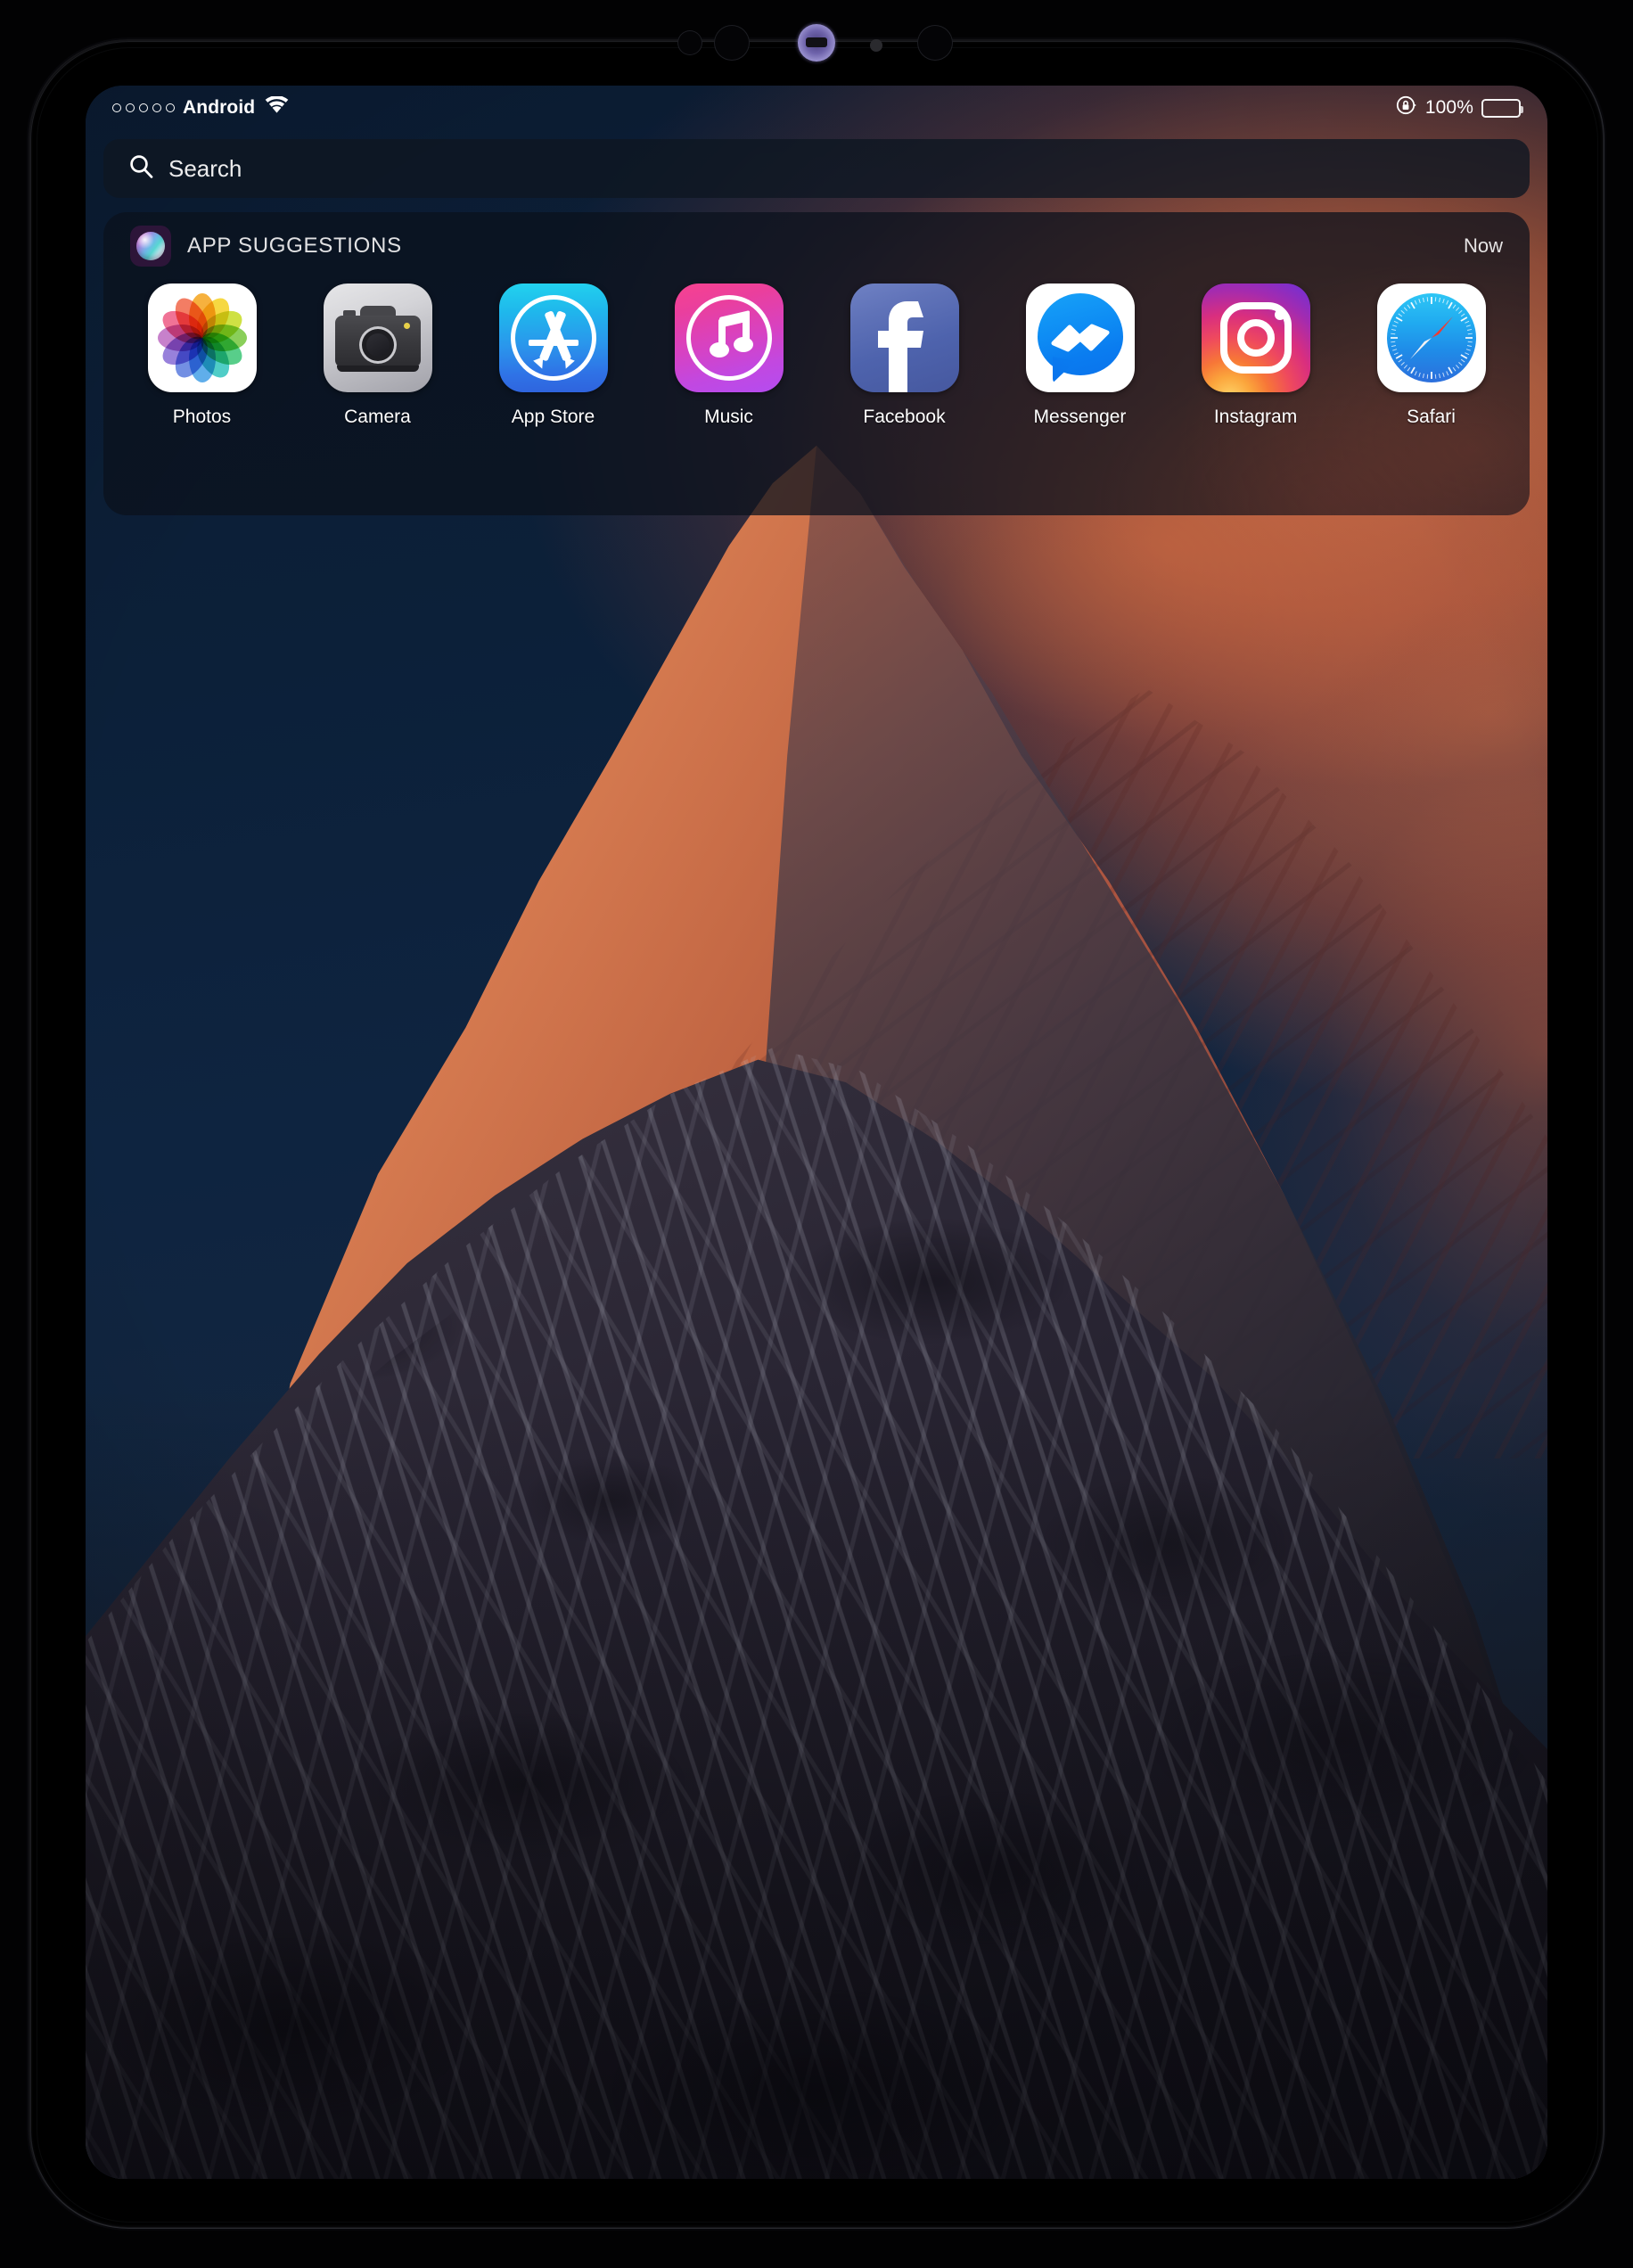 This screenshot has width=1633, height=2268. Describe the element at coordinates (1431, 338) in the screenshot. I see `safari-icon` at that location.